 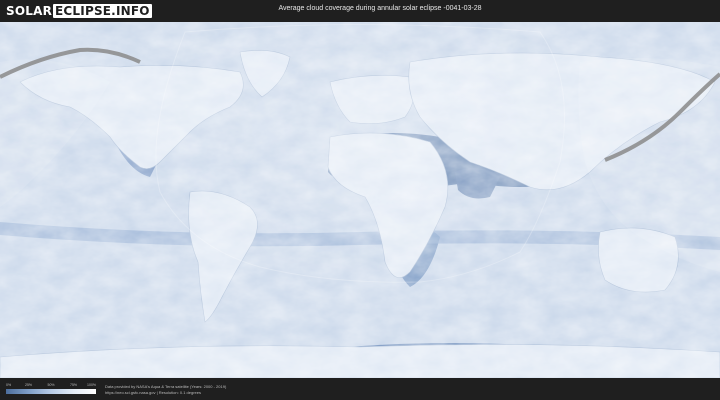 I want to click on legend-tick-50: 50%, so click(x=51, y=385).